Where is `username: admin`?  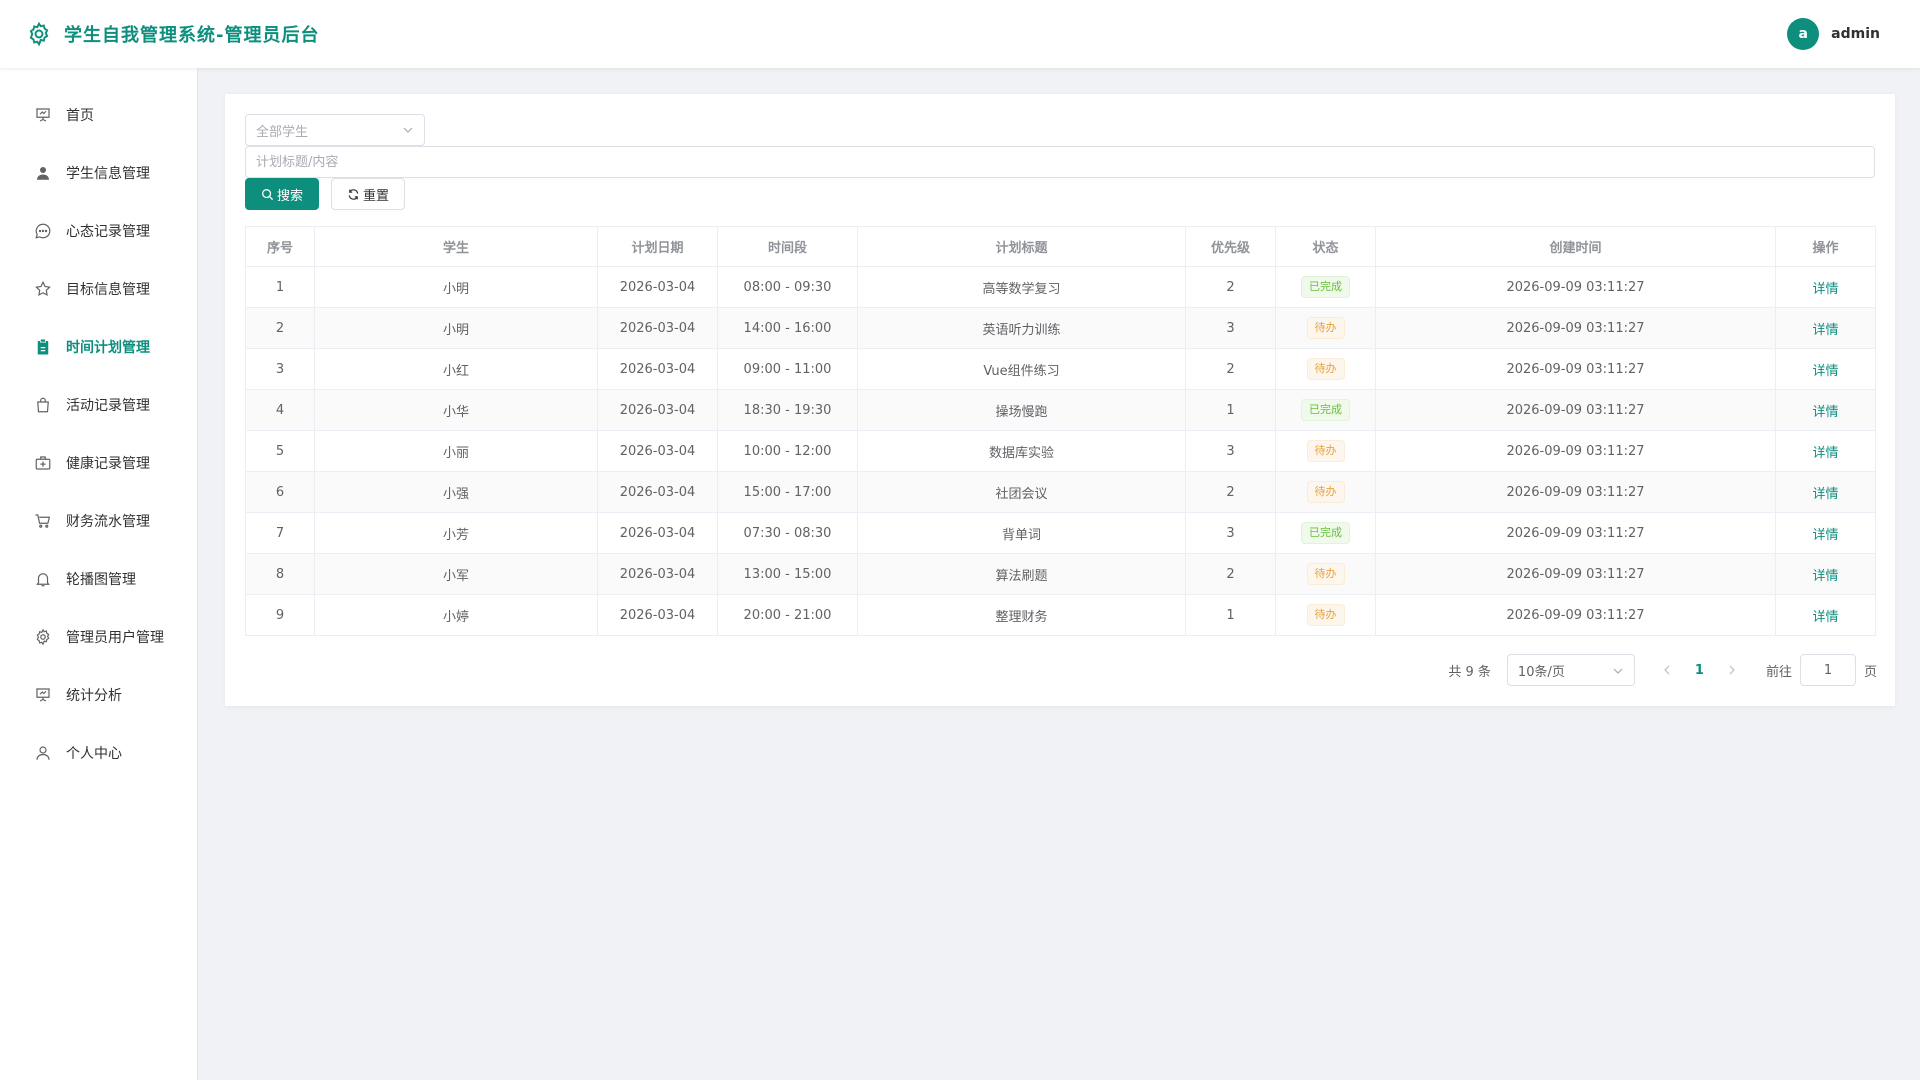 username: admin is located at coordinates (1855, 34).